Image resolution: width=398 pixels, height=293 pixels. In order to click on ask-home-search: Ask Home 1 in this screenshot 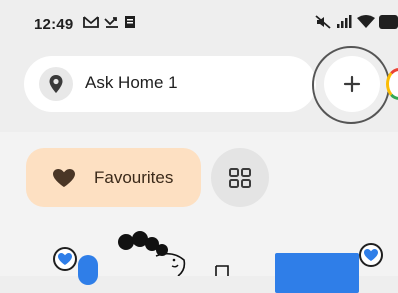, I will do `click(170, 84)`.